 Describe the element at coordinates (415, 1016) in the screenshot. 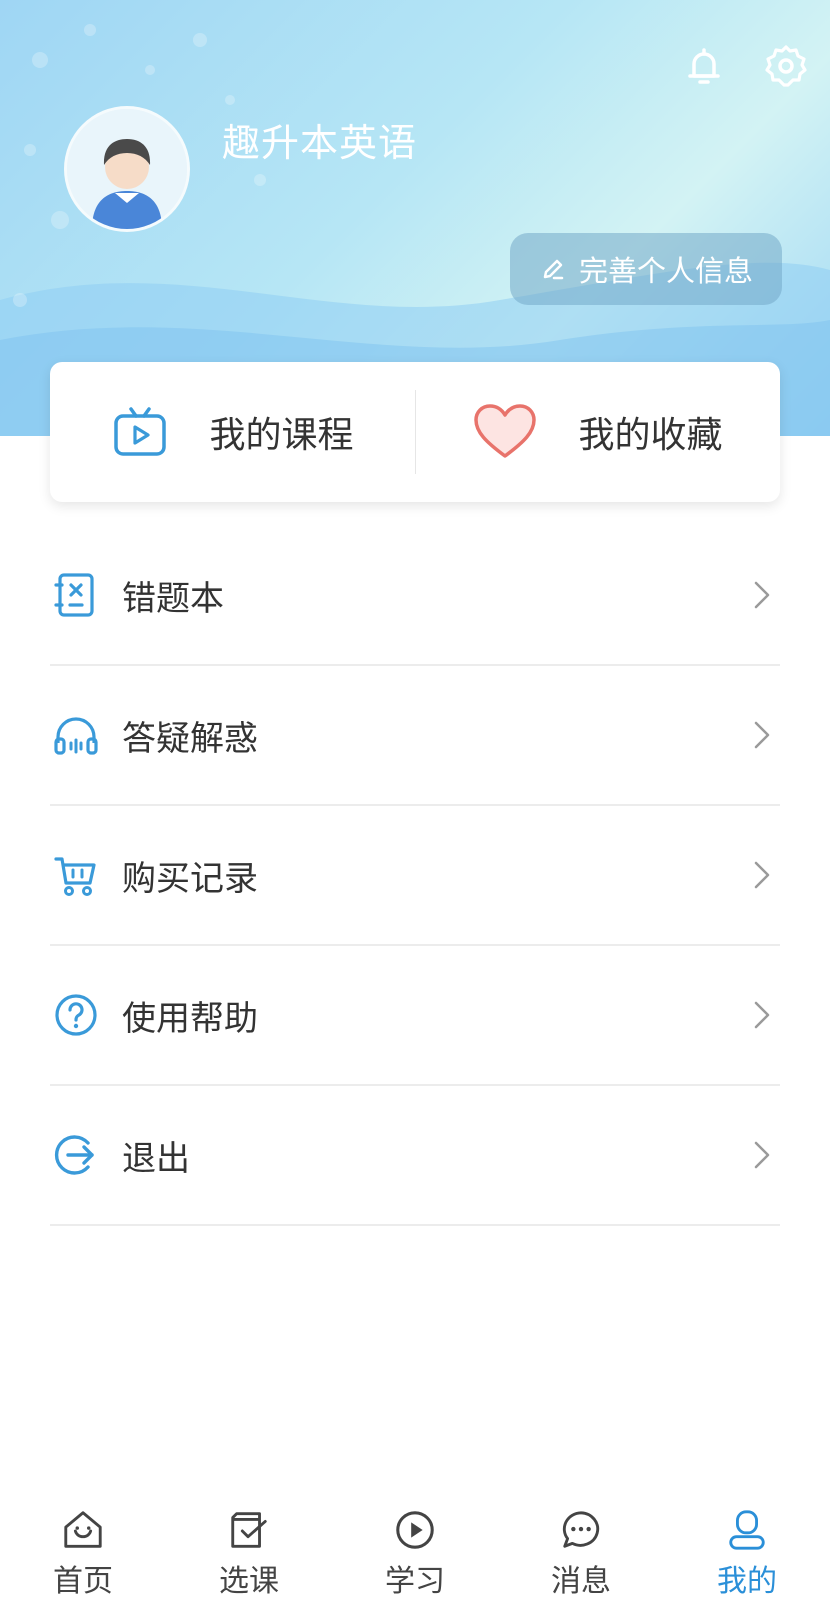

I see `menu-item-help: 使用帮助` at that location.